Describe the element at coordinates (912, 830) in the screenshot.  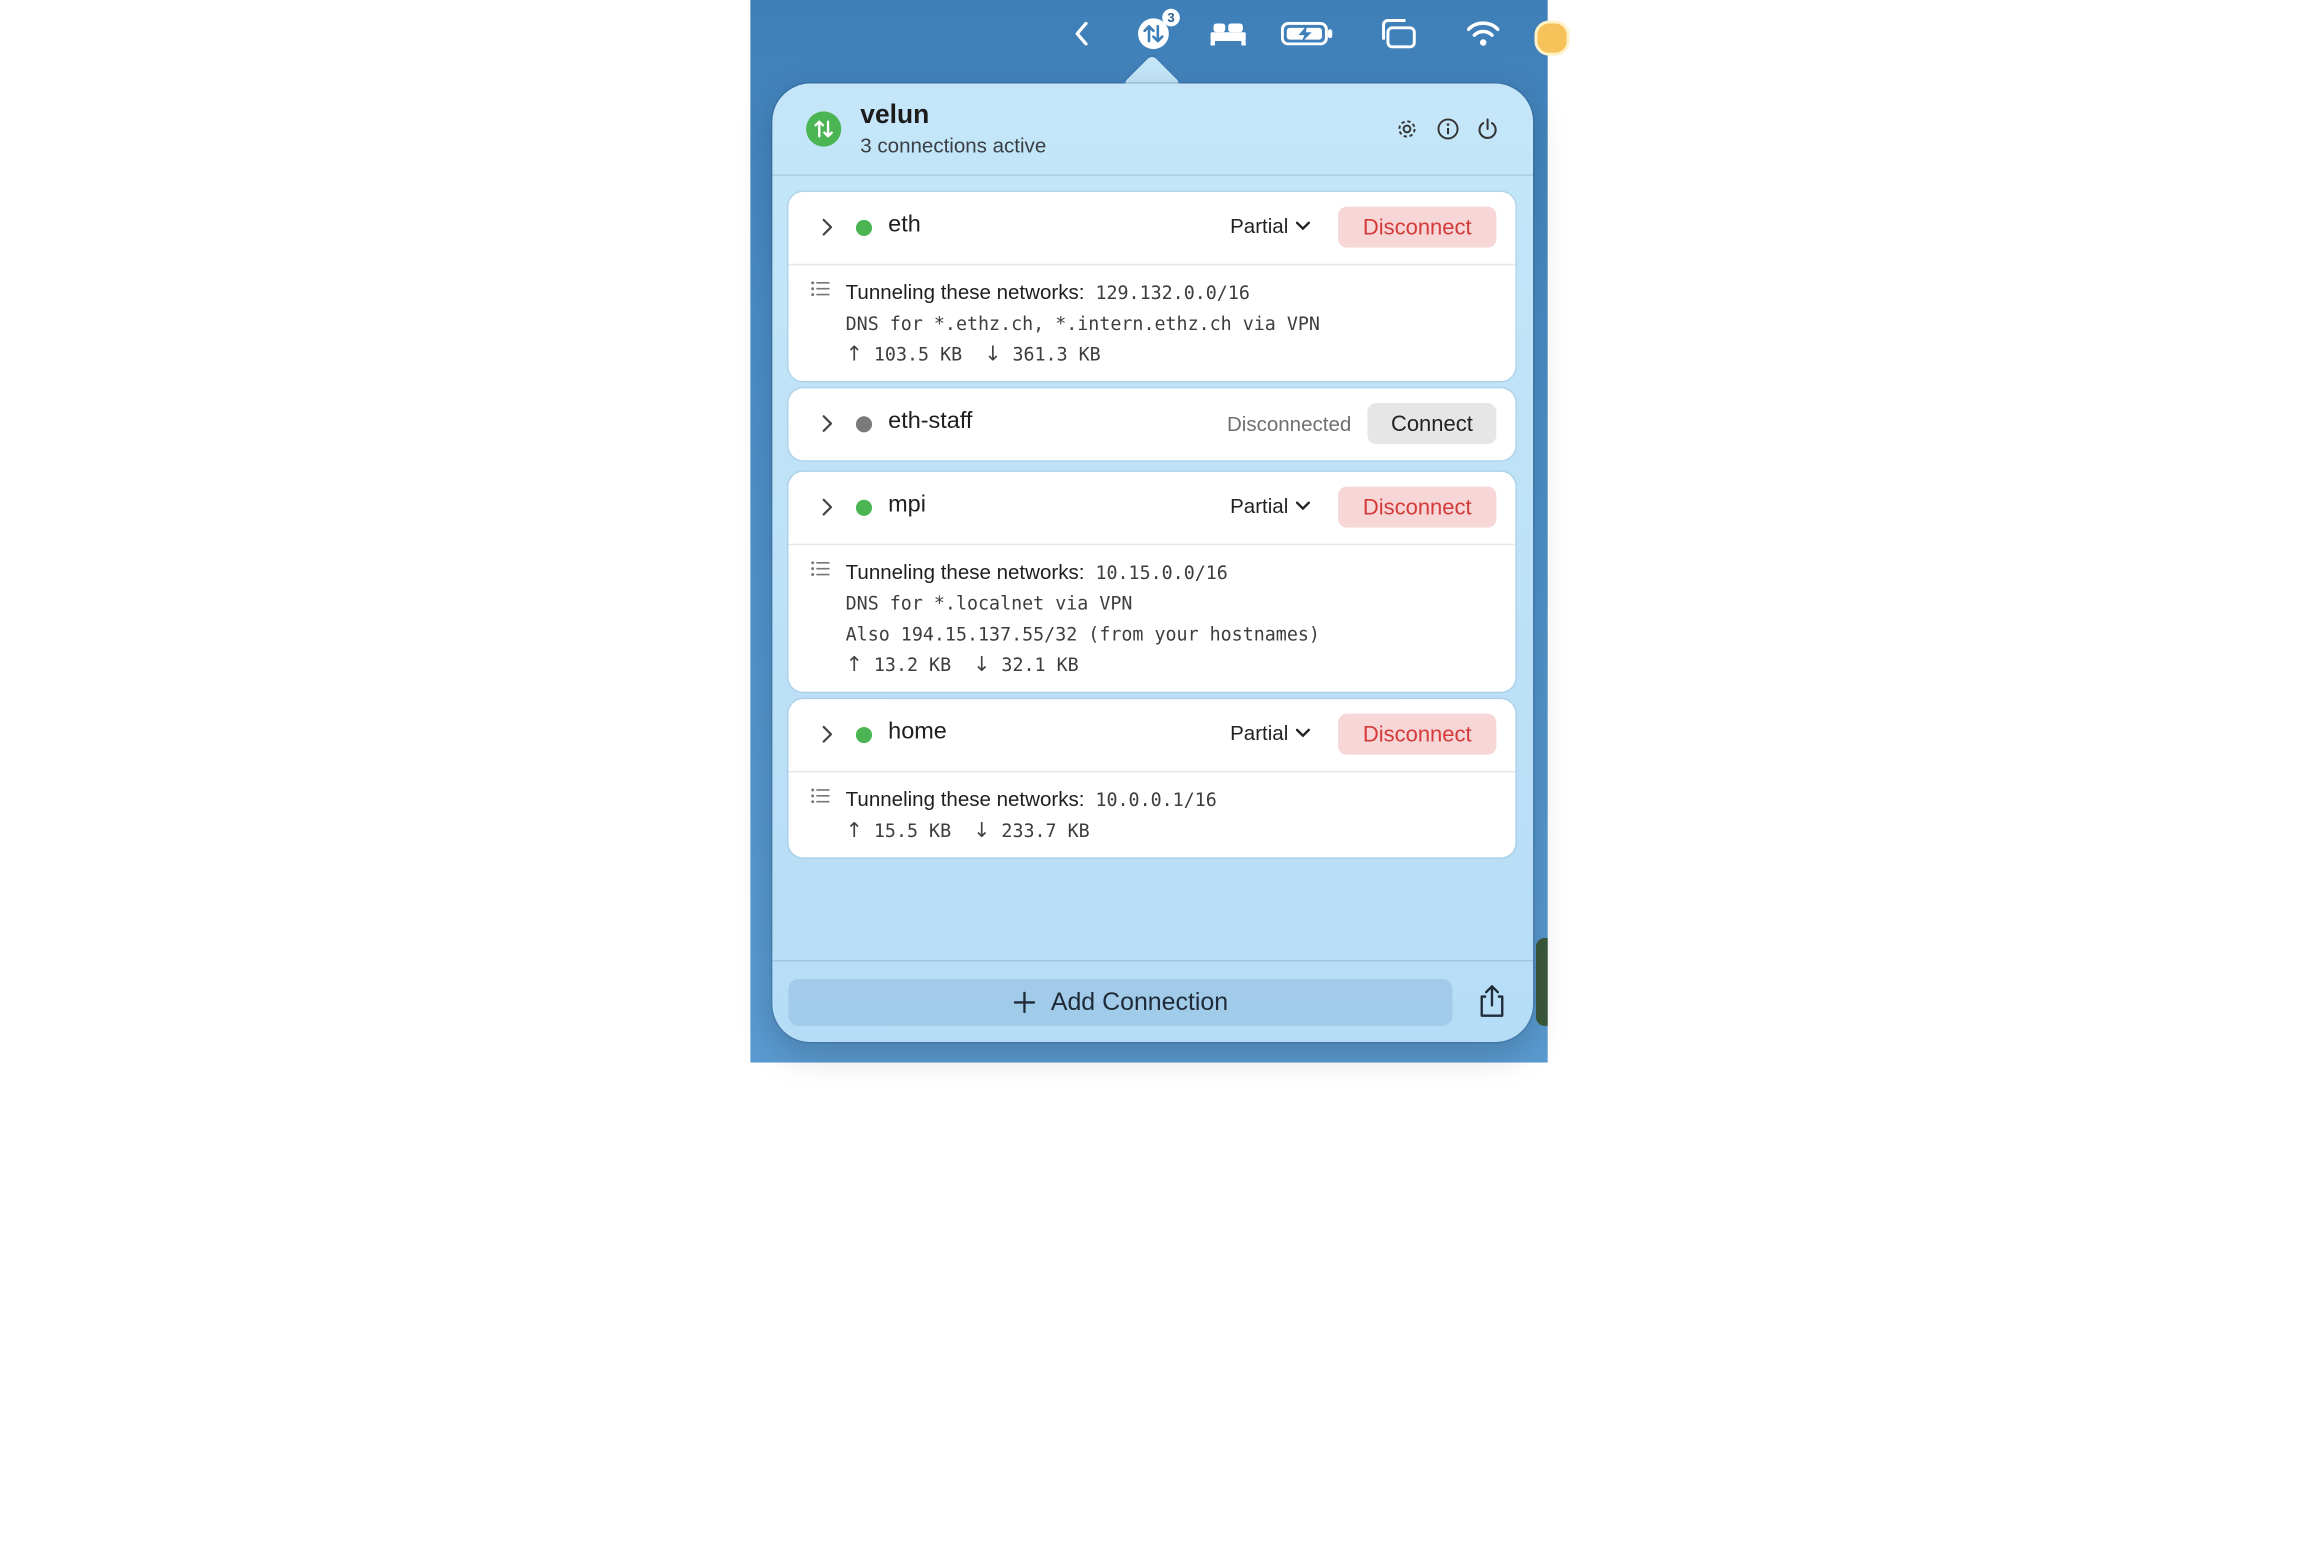
I see `upload-bytes: 15.5 KB` at that location.